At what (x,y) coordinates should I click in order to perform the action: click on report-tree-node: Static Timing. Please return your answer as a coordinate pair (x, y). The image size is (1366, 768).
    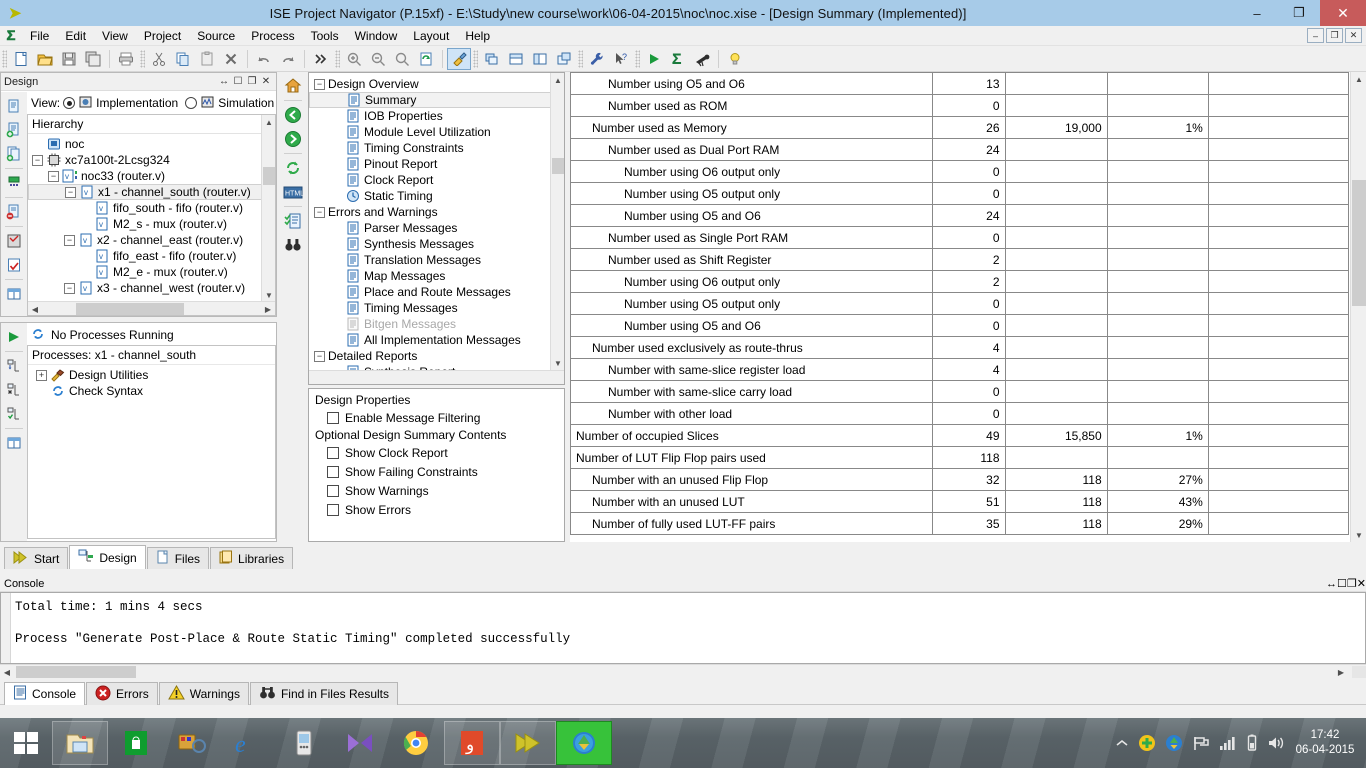
    Looking at the image, I should click on (436, 196).